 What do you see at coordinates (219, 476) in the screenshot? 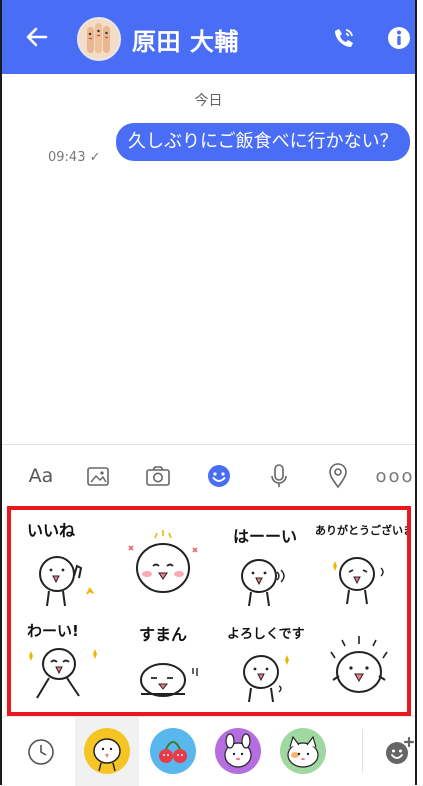
I see `sticker-icon` at bounding box center [219, 476].